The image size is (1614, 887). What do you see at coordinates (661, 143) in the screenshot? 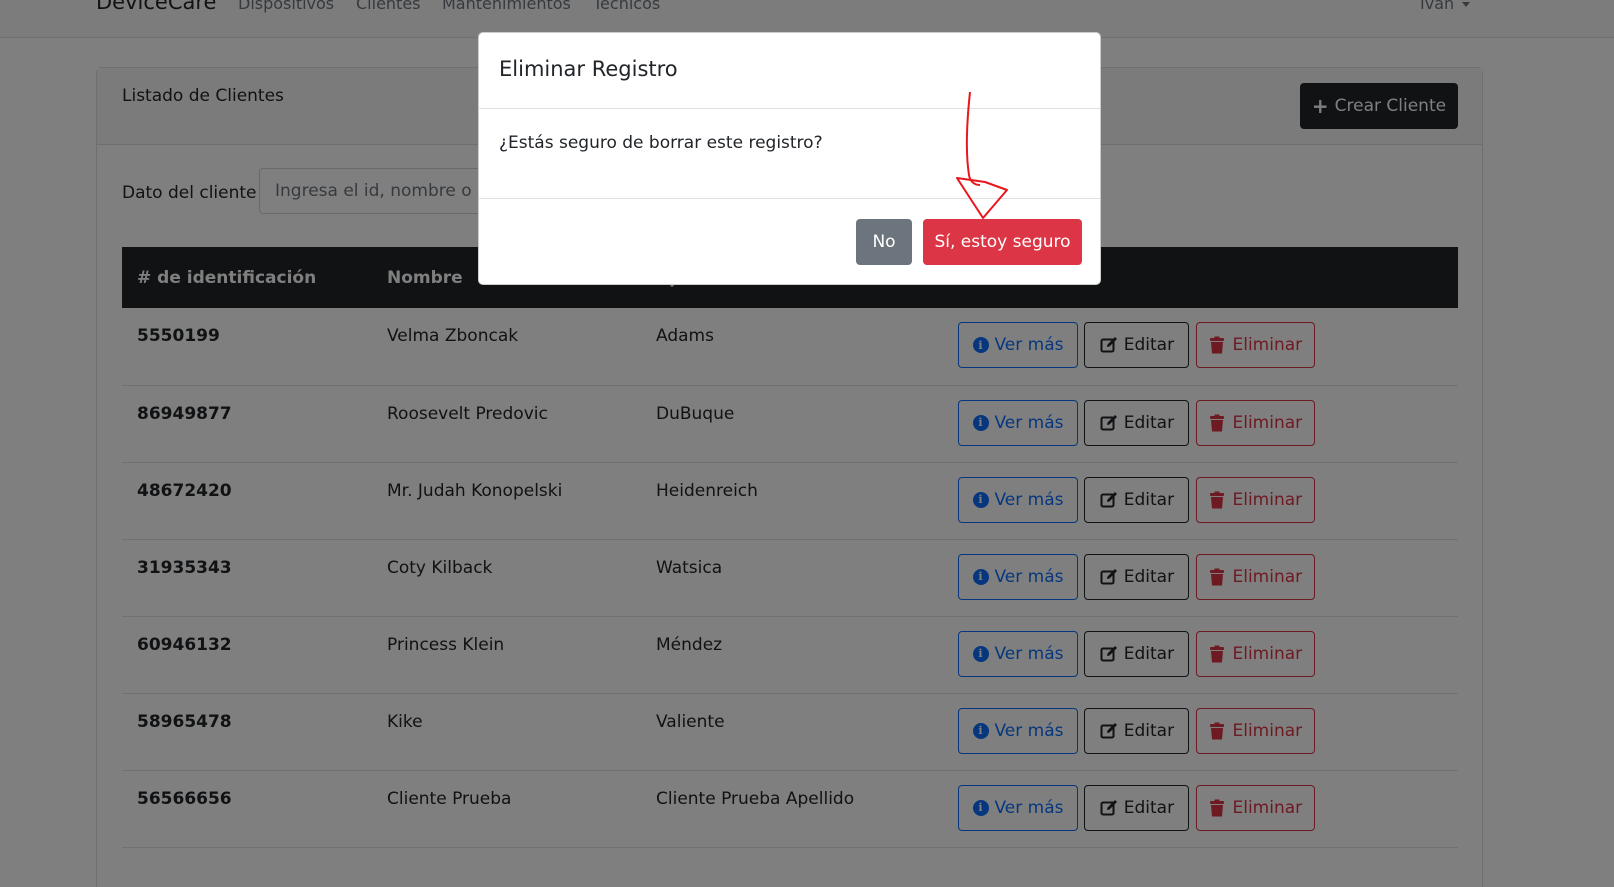
I see `modal-body: ¿Estás seguro de borrar este registro?` at bounding box center [661, 143].